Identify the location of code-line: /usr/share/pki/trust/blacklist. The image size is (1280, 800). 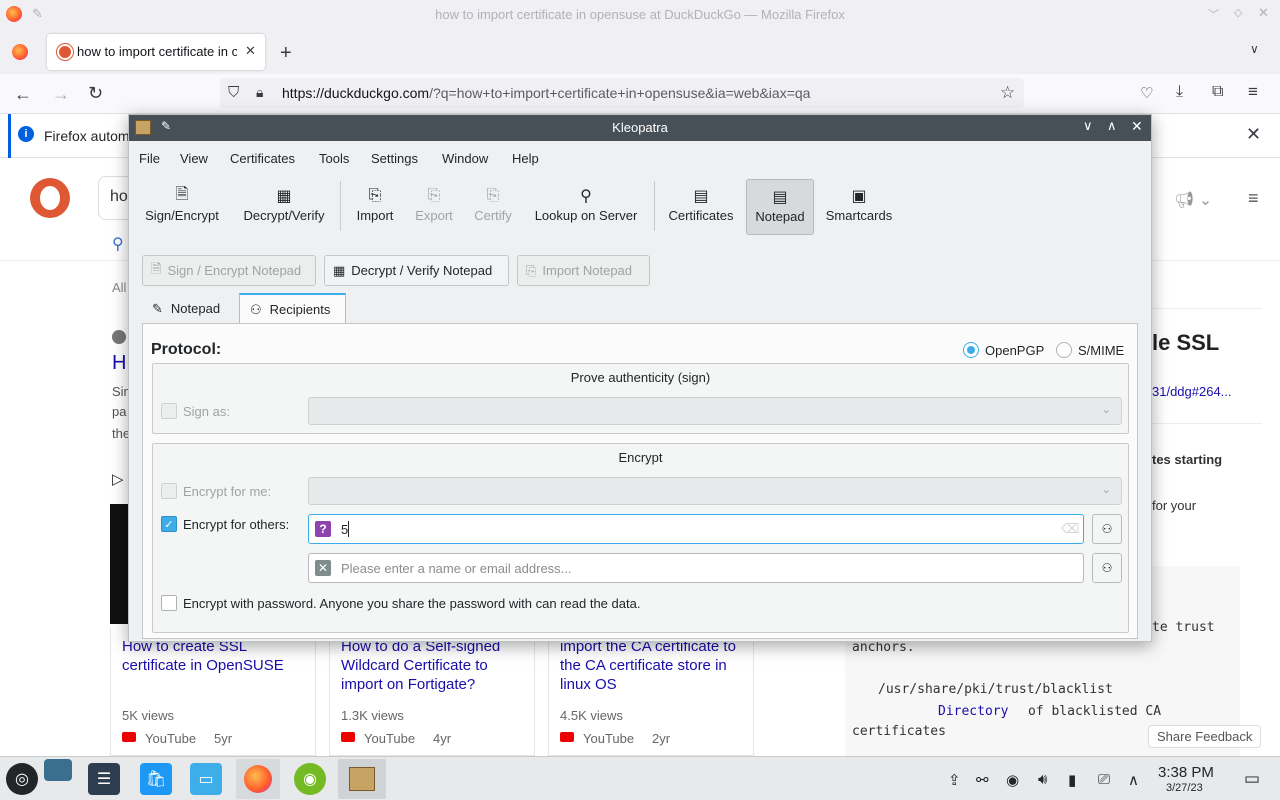
(995, 689).